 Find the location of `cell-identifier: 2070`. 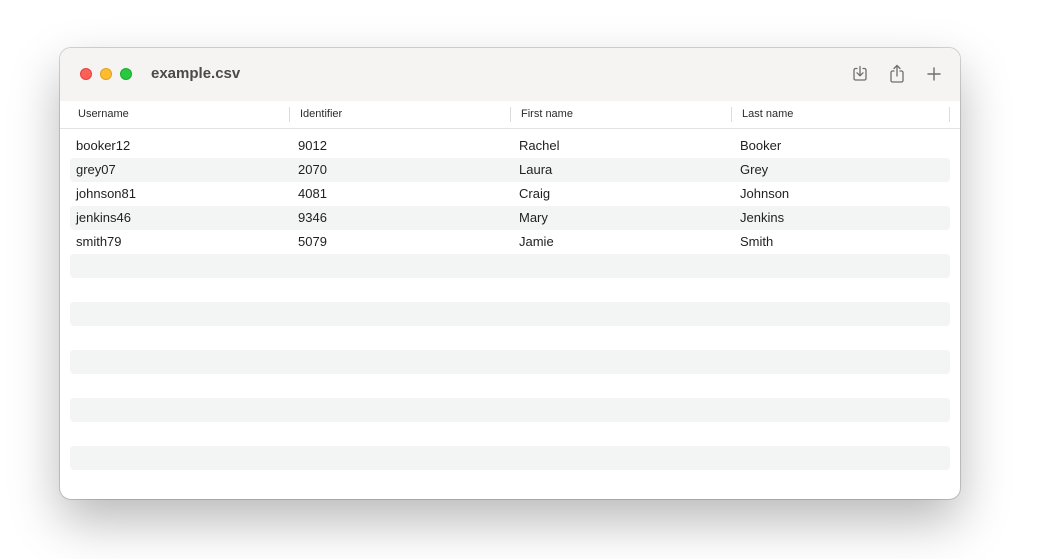

cell-identifier: 2070 is located at coordinates (312, 169).